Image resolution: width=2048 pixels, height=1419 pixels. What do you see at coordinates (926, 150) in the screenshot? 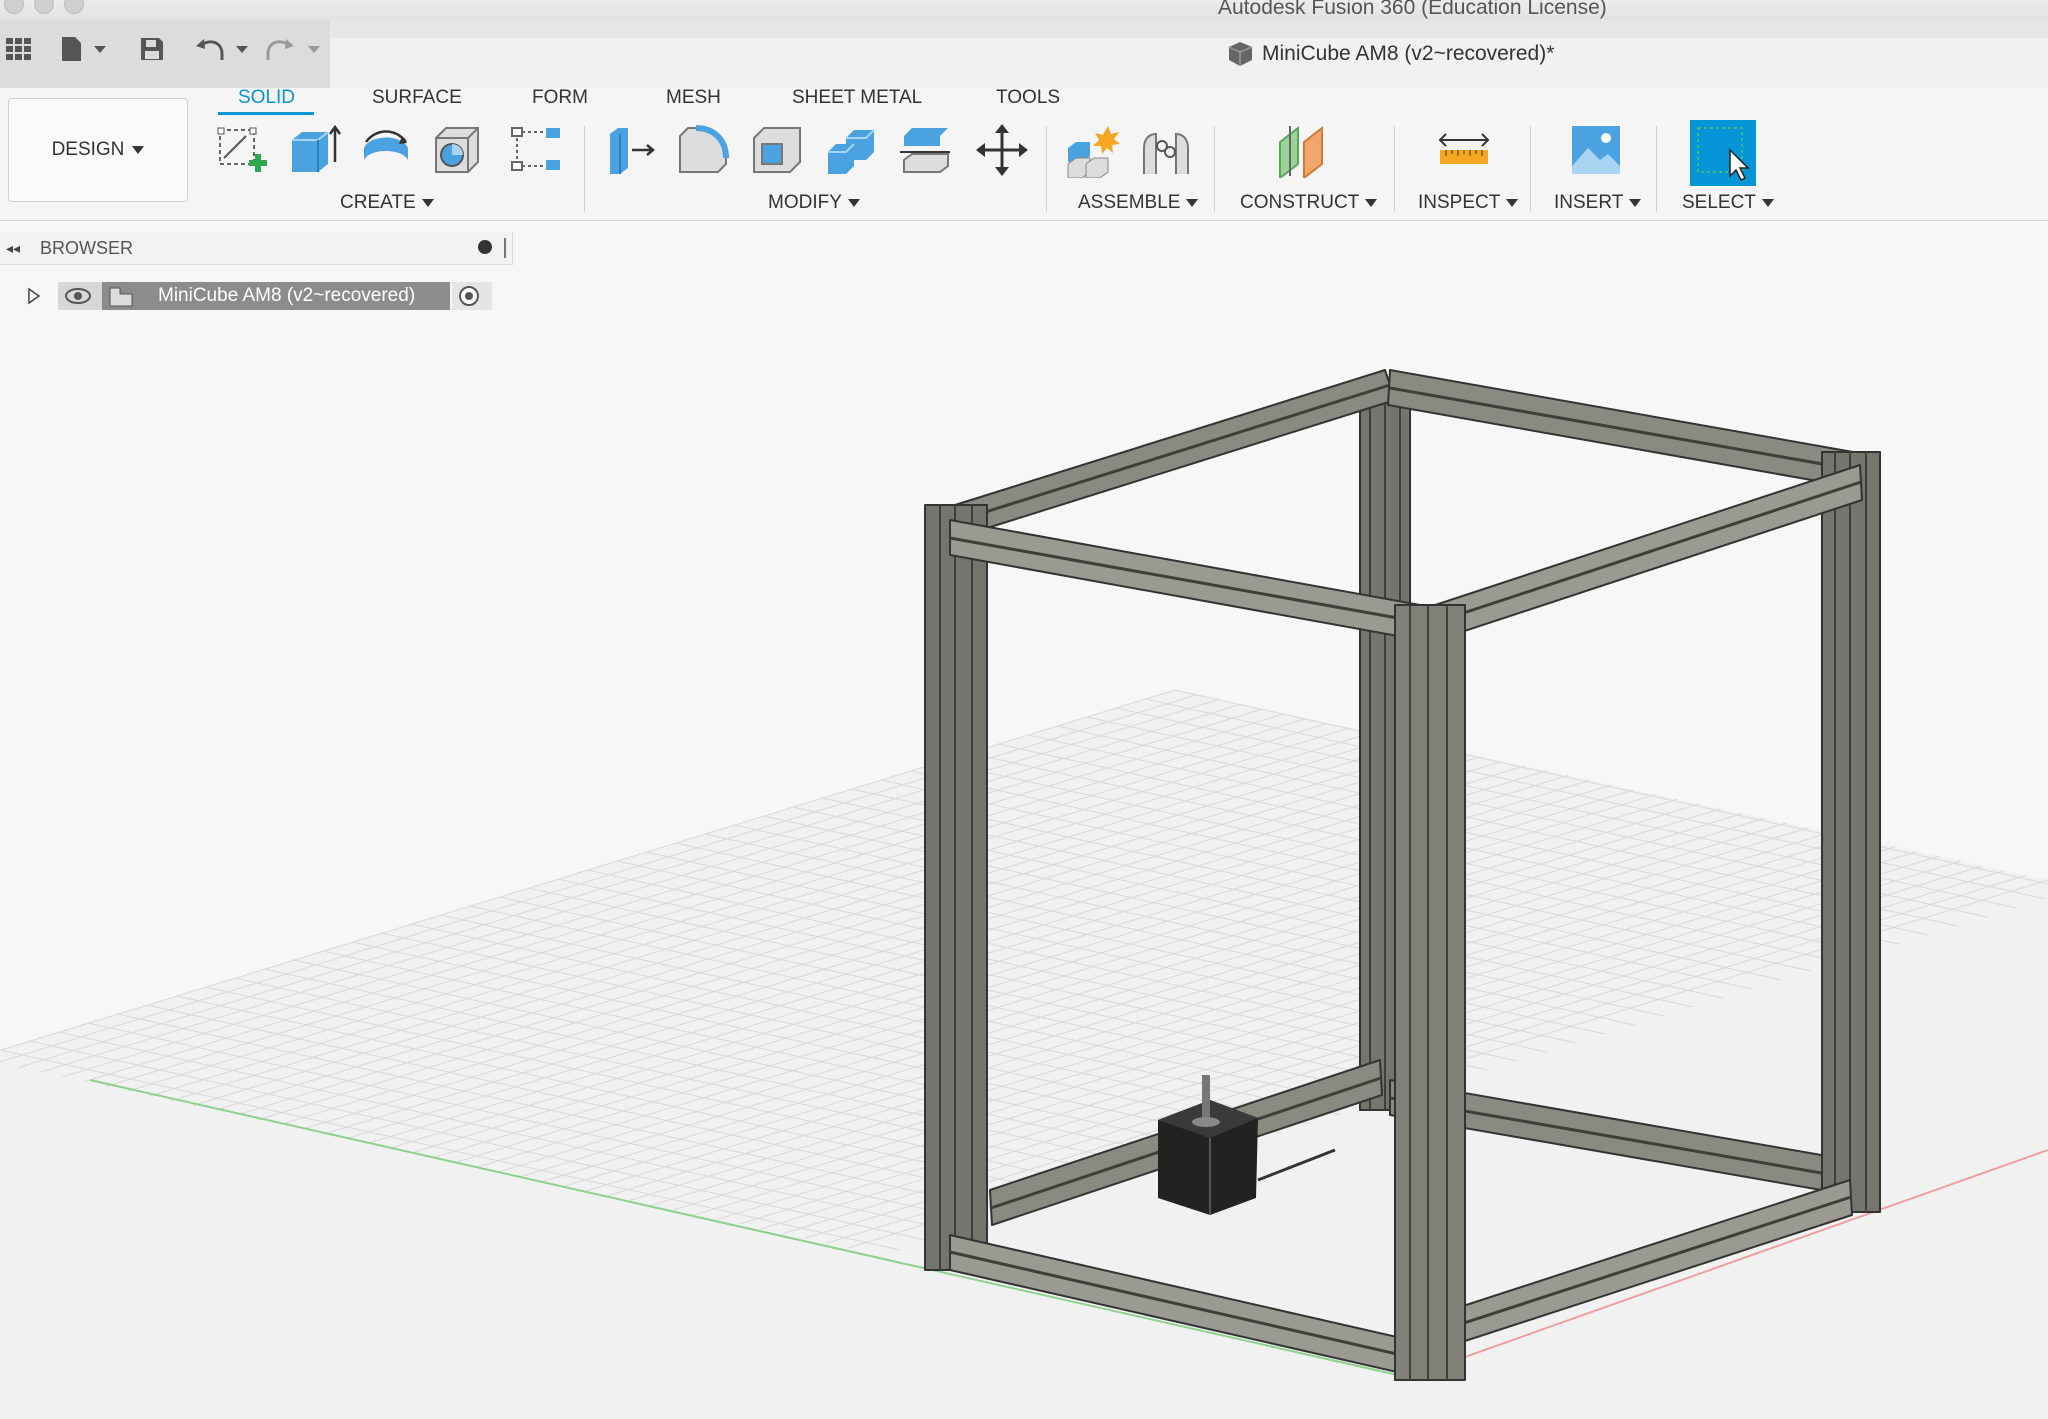
I see `split-body-icon` at bounding box center [926, 150].